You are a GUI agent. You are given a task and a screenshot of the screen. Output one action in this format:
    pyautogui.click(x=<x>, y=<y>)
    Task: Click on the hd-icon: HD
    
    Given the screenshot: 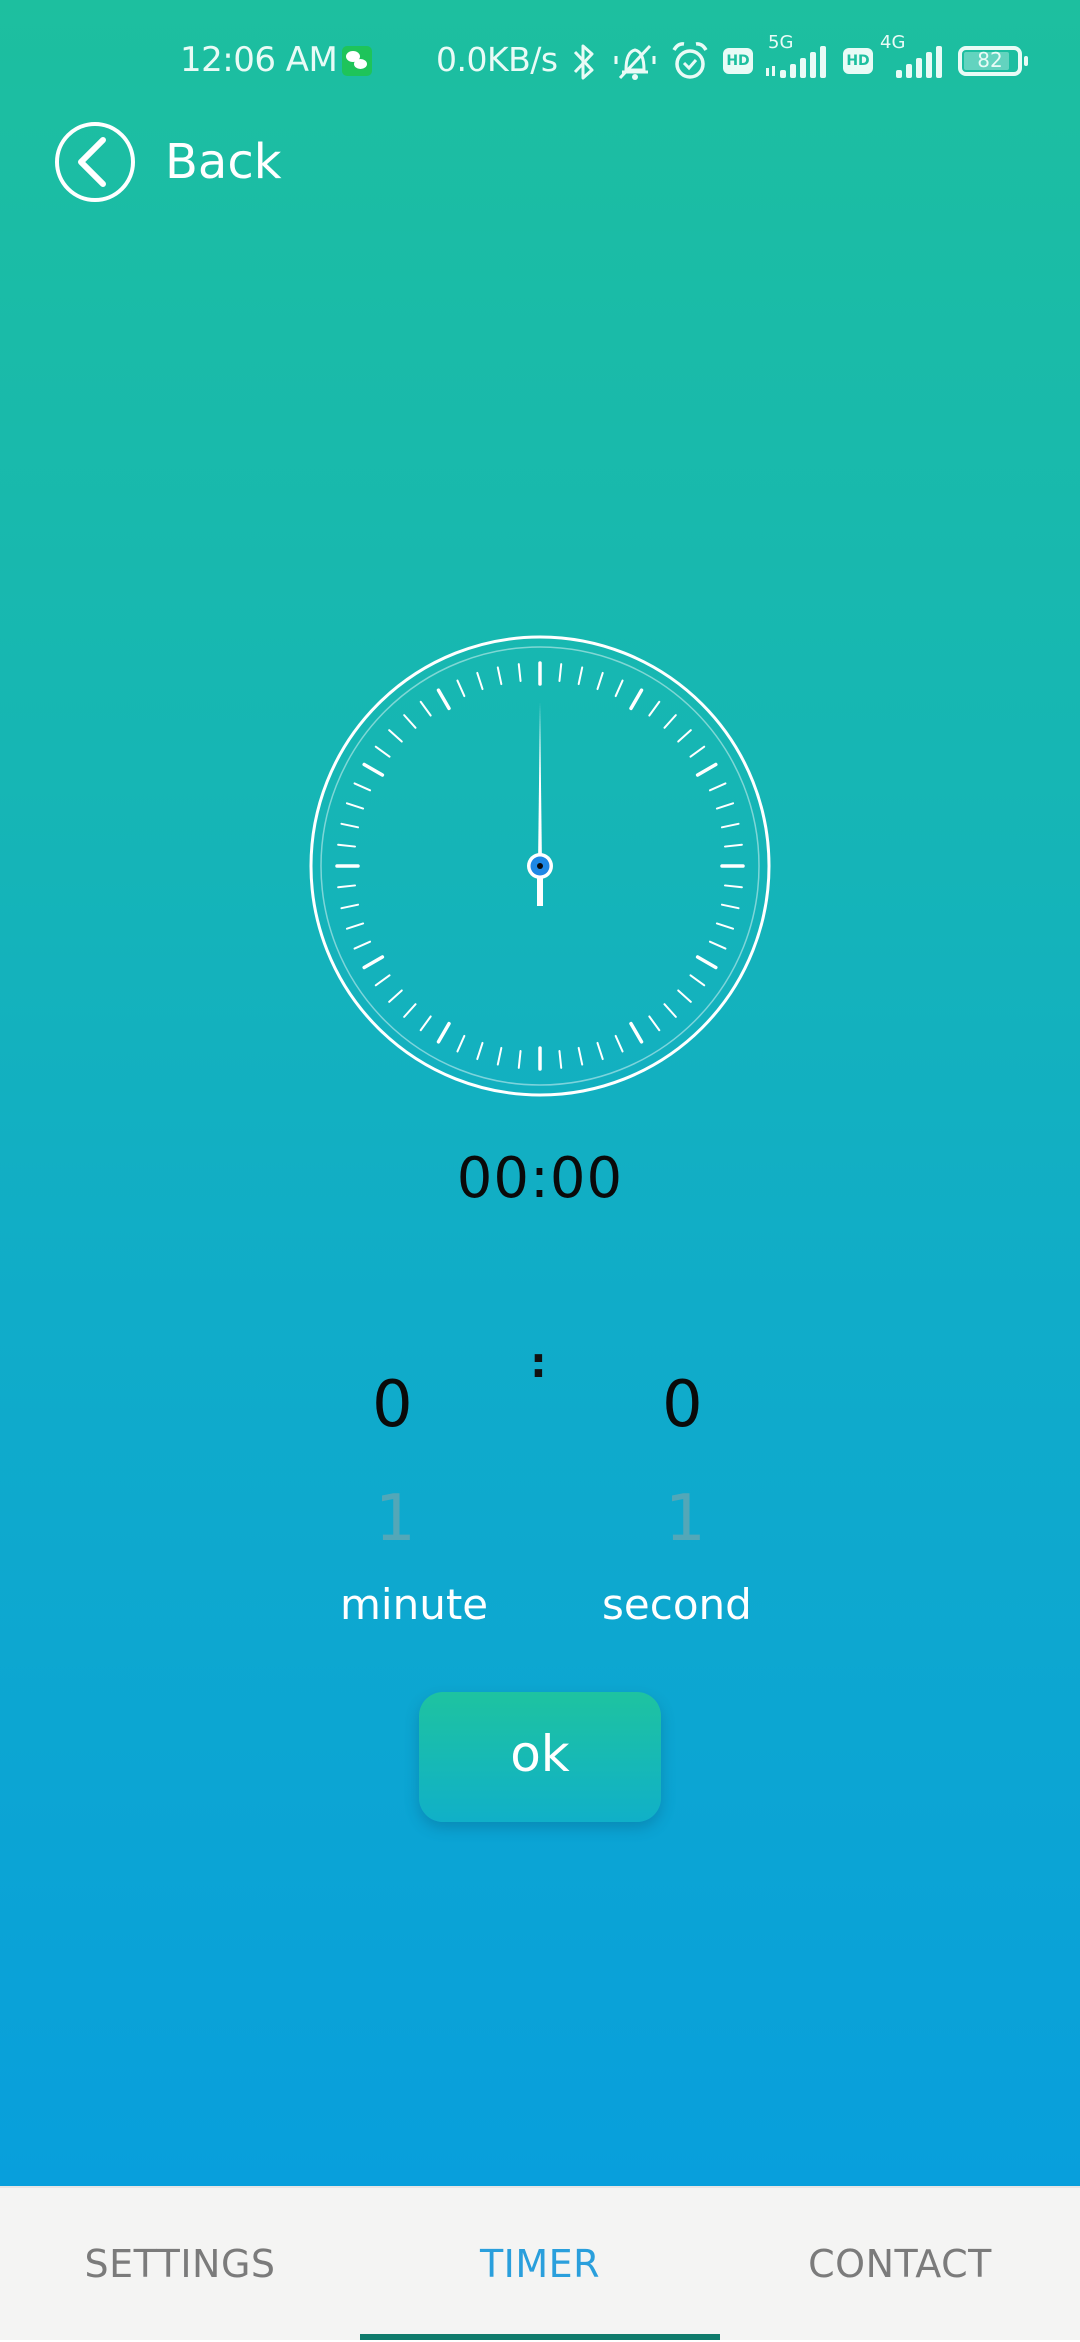 What is the action you would take?
    pyautogui.click(x=738, y=61)
    